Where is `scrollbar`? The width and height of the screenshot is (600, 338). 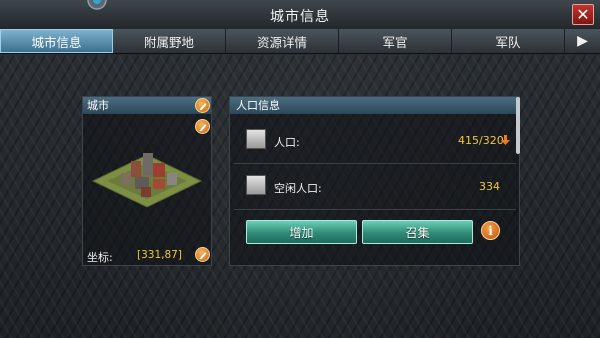 scrollbar is located at coordinates (518, 125).